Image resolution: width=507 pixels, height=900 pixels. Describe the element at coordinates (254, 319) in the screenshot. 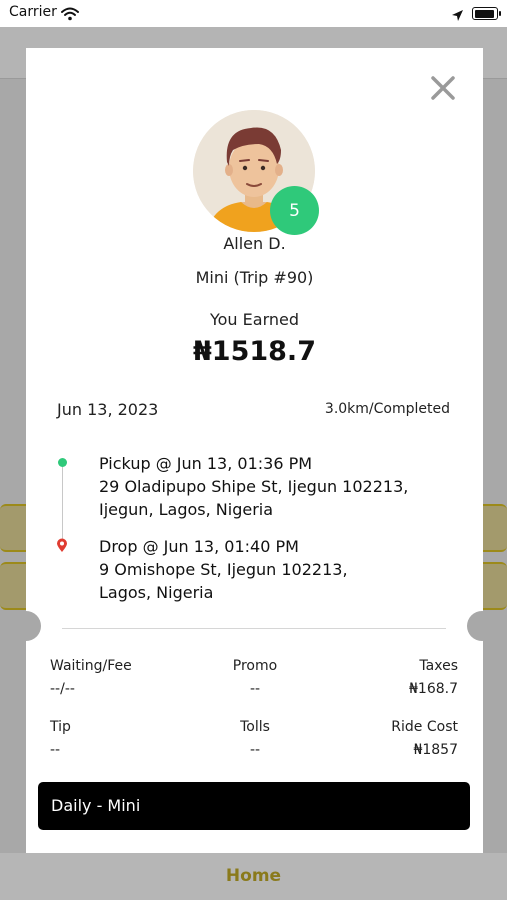

I see `earned-label: You Earned` at that location.